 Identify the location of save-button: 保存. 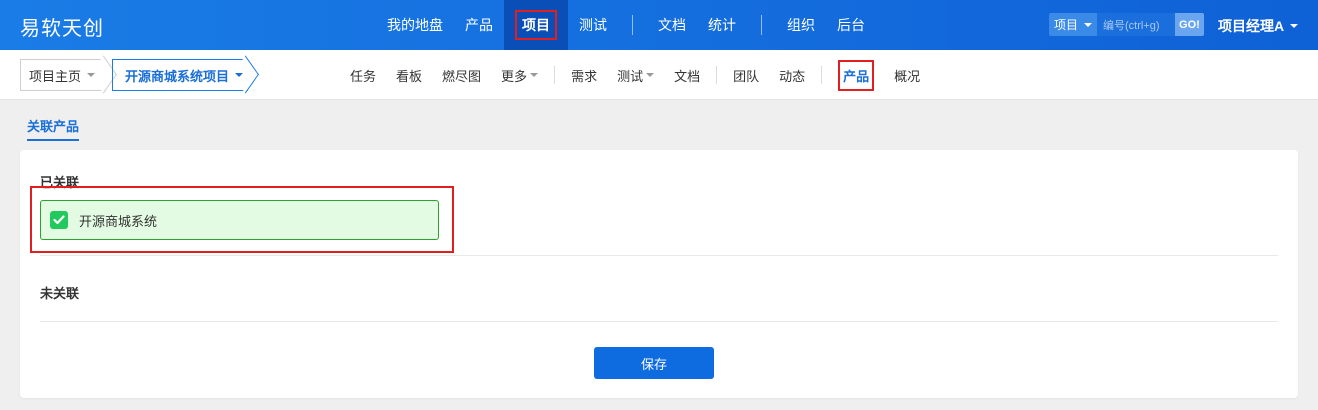
(654, 363).